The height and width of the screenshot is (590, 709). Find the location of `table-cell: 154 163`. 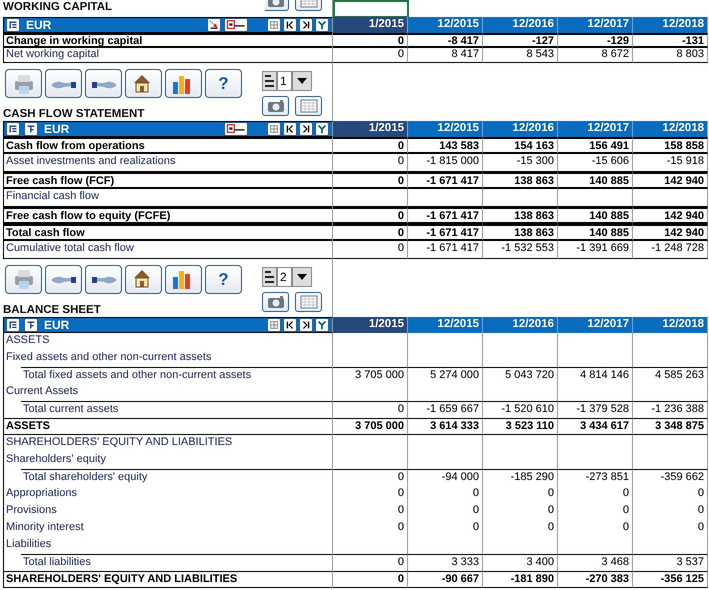

table-cell: 154 163 is located at coordinates (520, 145).